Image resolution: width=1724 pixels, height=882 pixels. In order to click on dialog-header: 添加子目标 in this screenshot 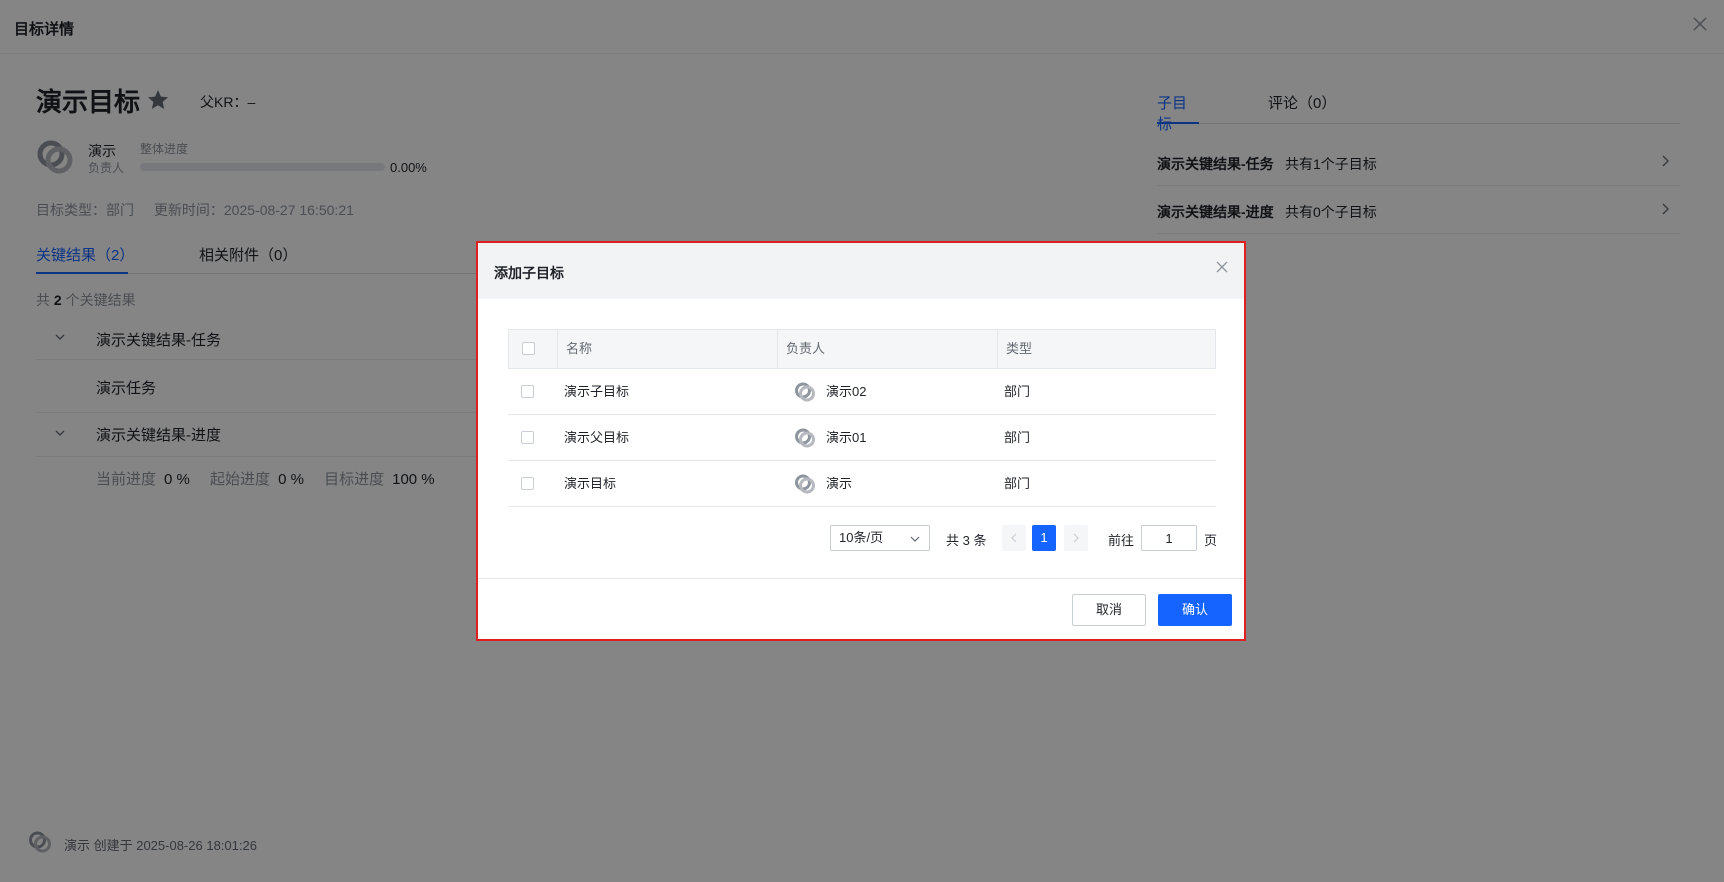, I will do `click(861, 271)`.